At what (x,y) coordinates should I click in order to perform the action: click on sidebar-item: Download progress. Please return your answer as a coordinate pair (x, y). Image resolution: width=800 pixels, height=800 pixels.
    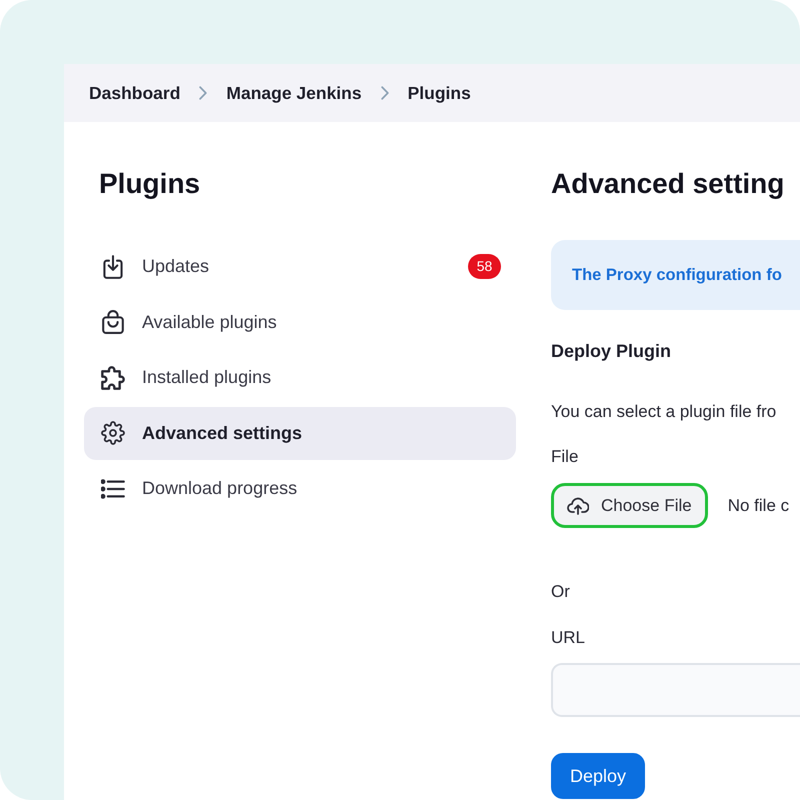
    Looking at the image, I should click on (300, 488).